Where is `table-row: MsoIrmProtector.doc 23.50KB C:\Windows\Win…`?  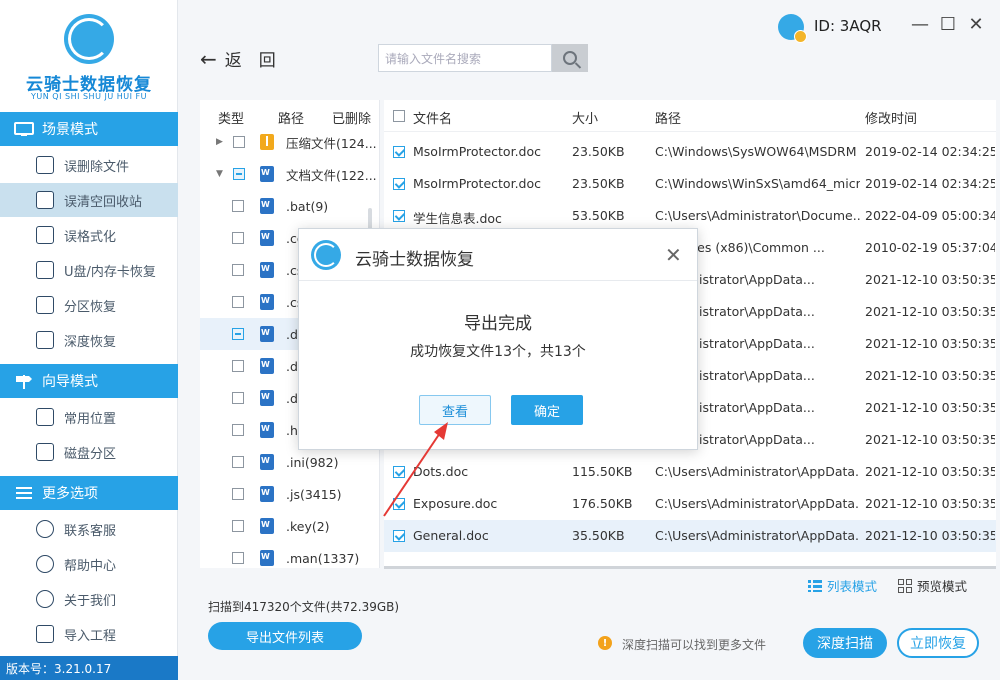
table-row: MsoIrmProtector.doc 23.50KB C:\Windows\Win… is located at coordinates (690, 184).